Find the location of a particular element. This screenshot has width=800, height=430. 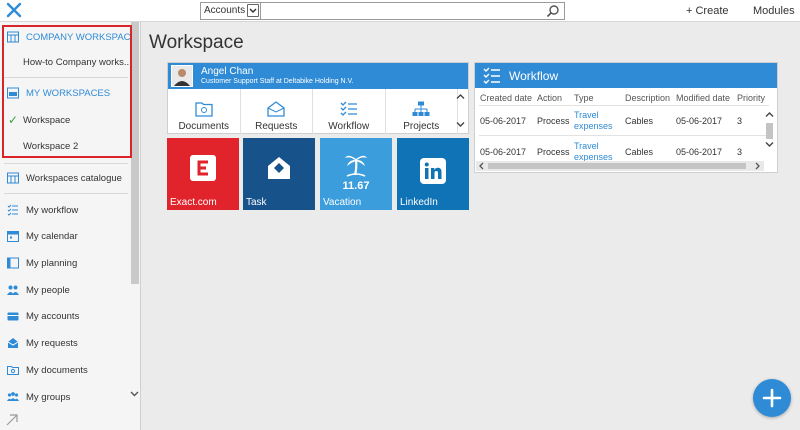

cell-priority: 3 is located at coordinates (740, 121).